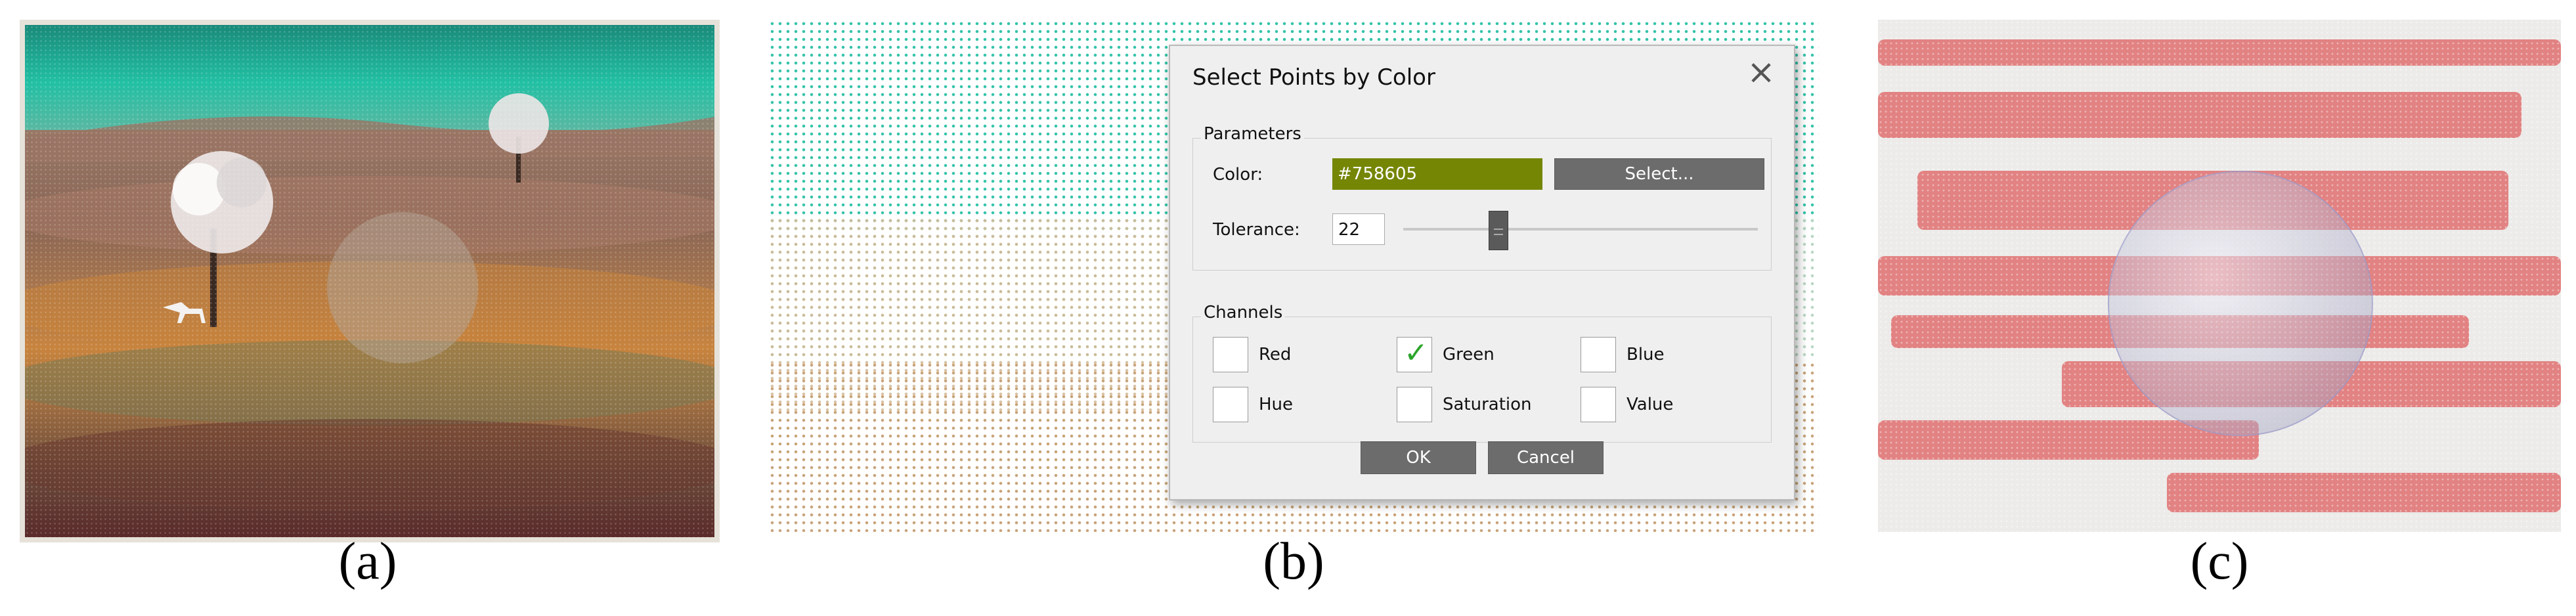 Image resolution: width=2576 pixels, height=616 pixels. I want to click on check-icon: ✓, so click(1416, 353).